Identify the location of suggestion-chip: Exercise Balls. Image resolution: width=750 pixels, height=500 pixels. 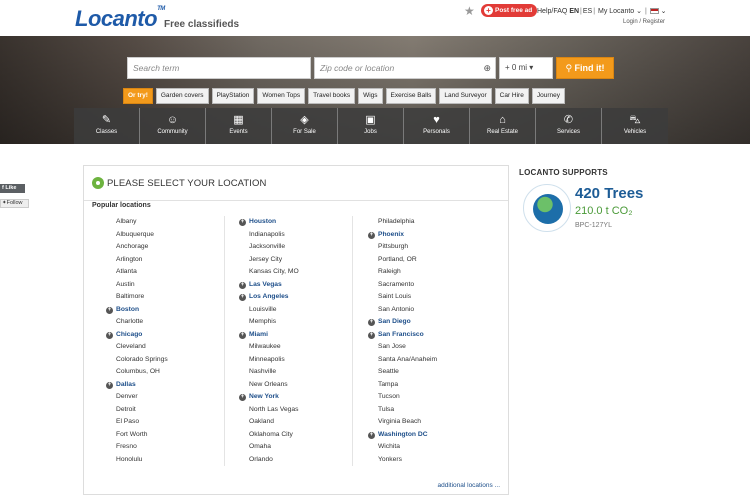
(411, 96).